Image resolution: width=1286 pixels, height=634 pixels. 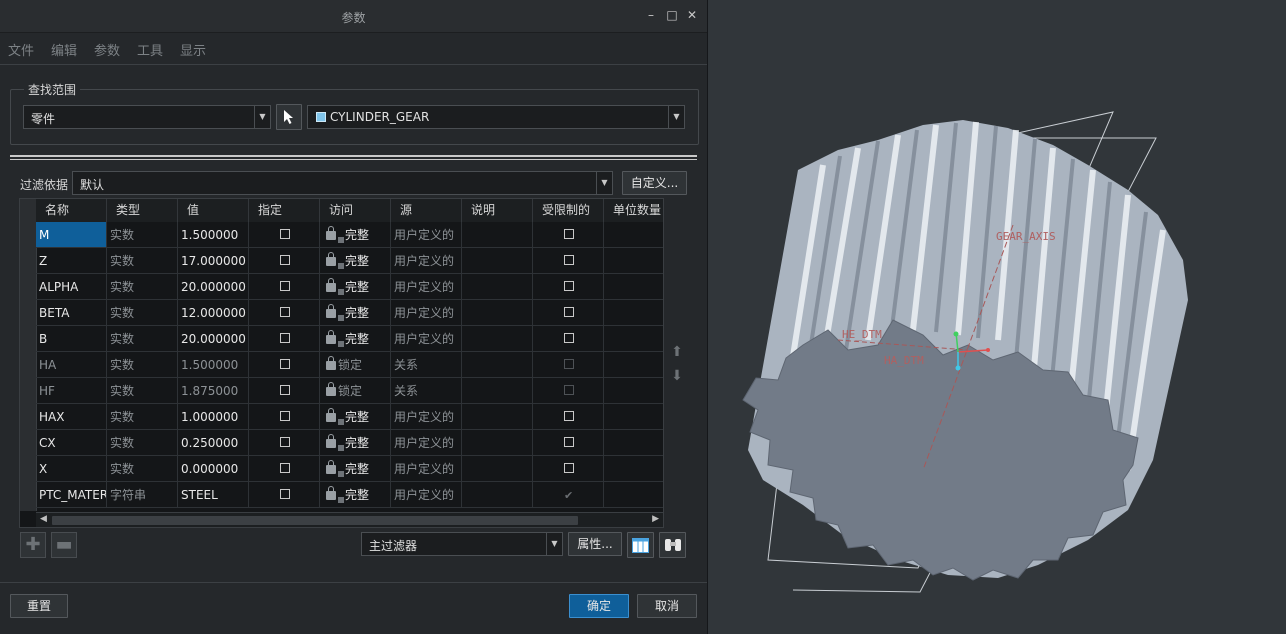 What do you see at coordinates (462, 544) in the screenshot?
I see `main-filter-select: 主过滤器 ▼` at bounding box center [462, 544].